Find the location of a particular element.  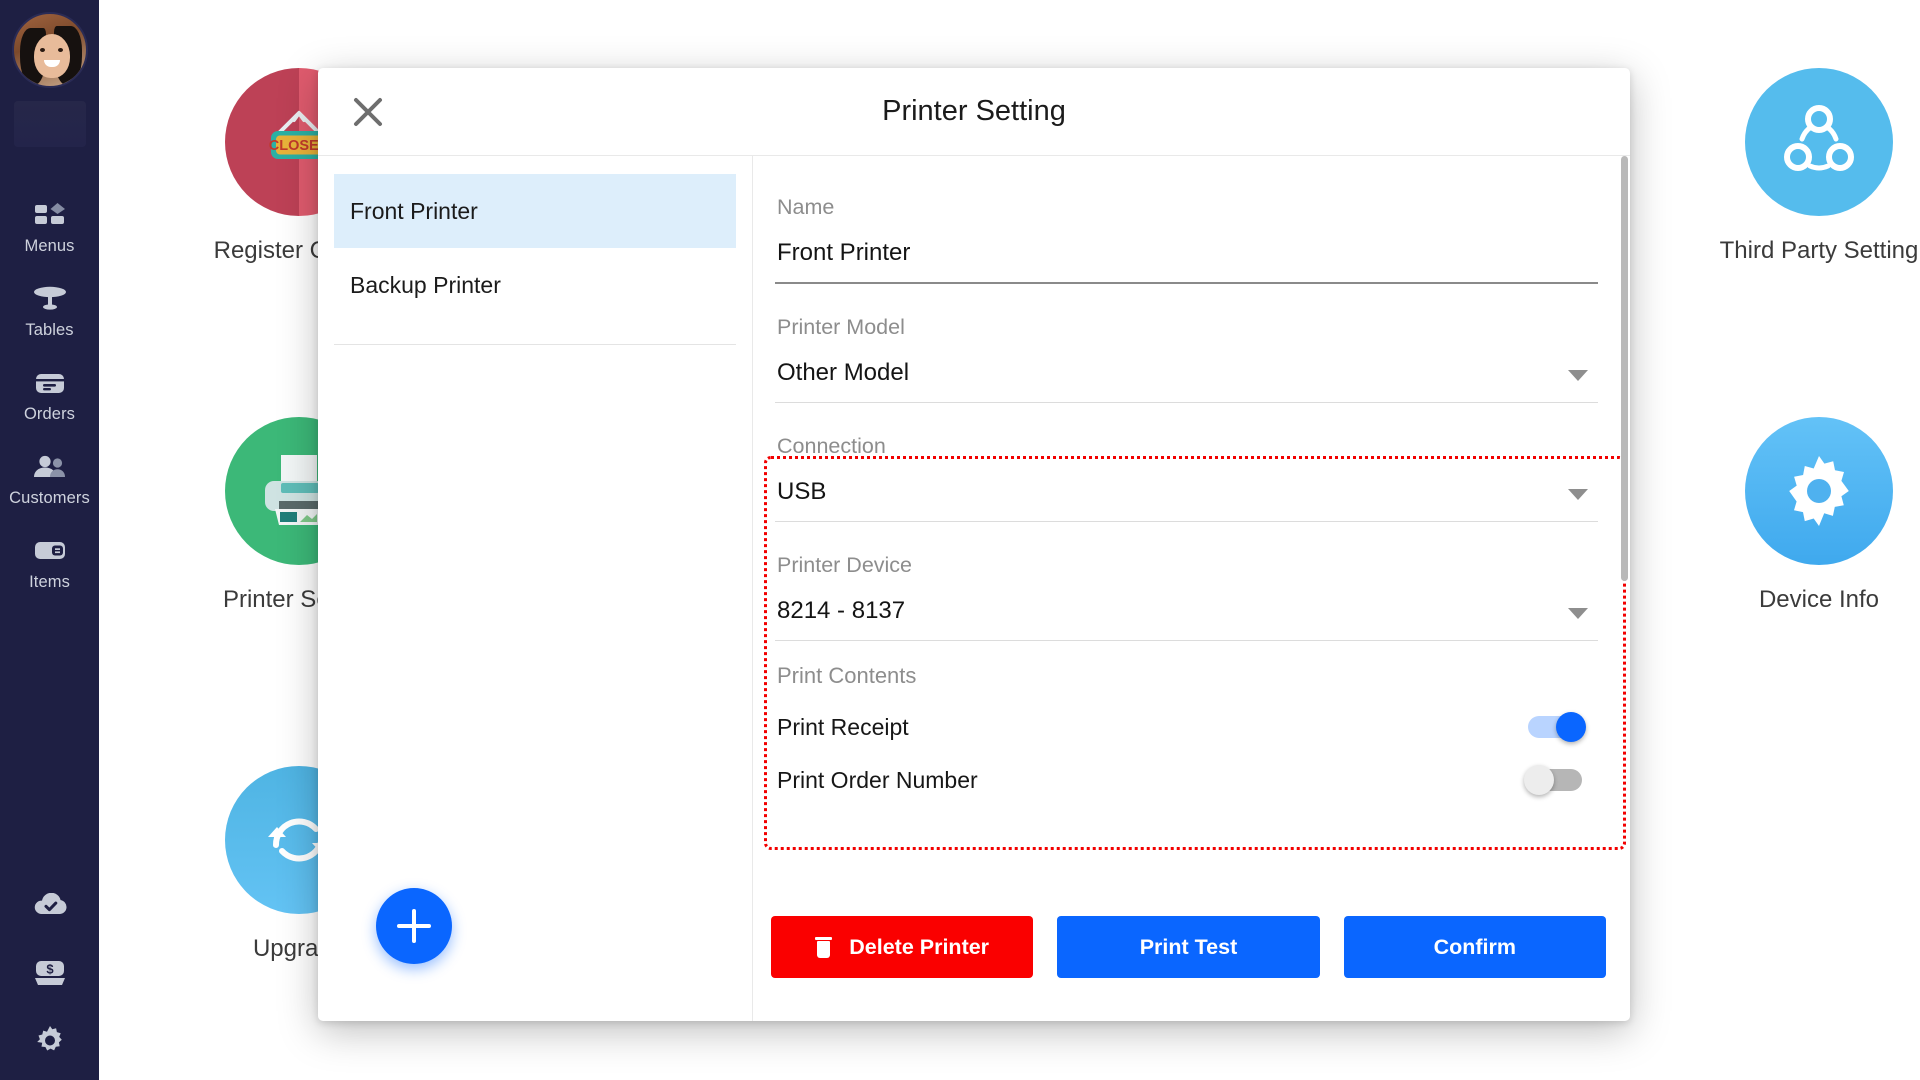

field-label: Printer Model is located at coordinates (841, 327).